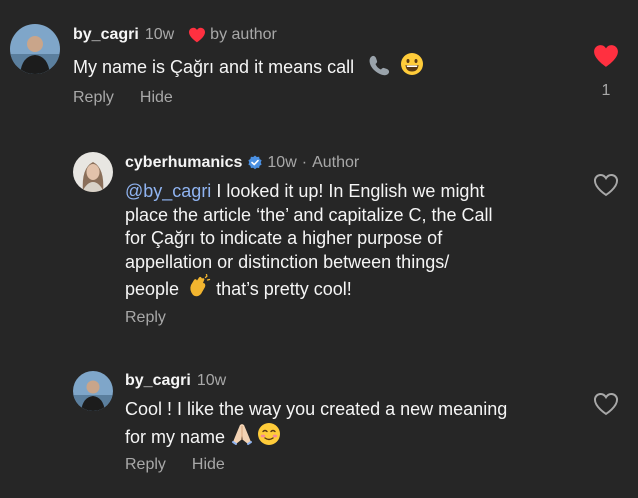 Image resolution: width=638 pixels, height=498 pixels. I want to click on comment-text-content: My name is Çağrı and it means call, so click(214, 67).